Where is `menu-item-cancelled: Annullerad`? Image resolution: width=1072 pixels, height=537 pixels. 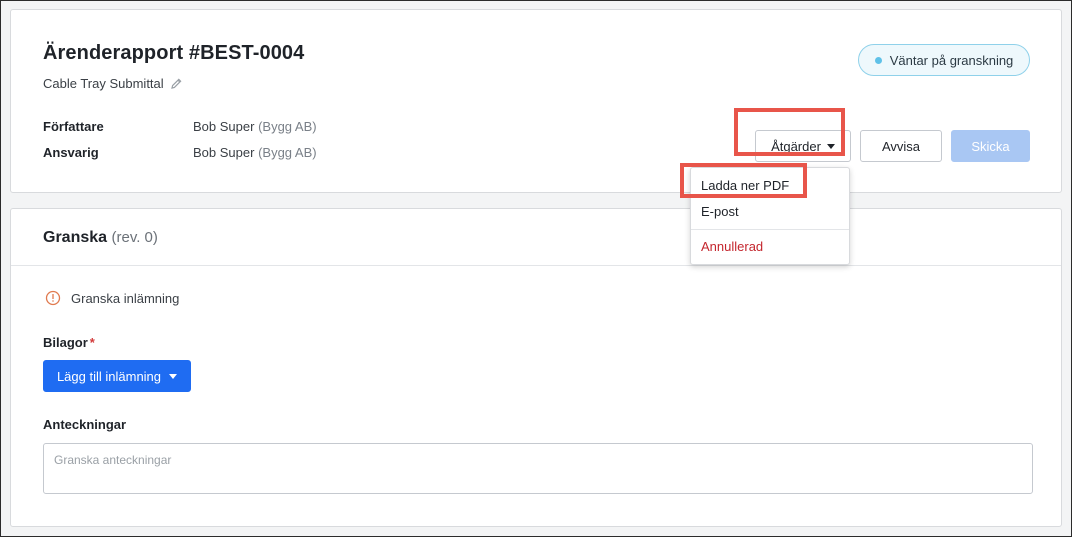
menu-item-cancelled: Annullerad is located at coordinates (732, 246).